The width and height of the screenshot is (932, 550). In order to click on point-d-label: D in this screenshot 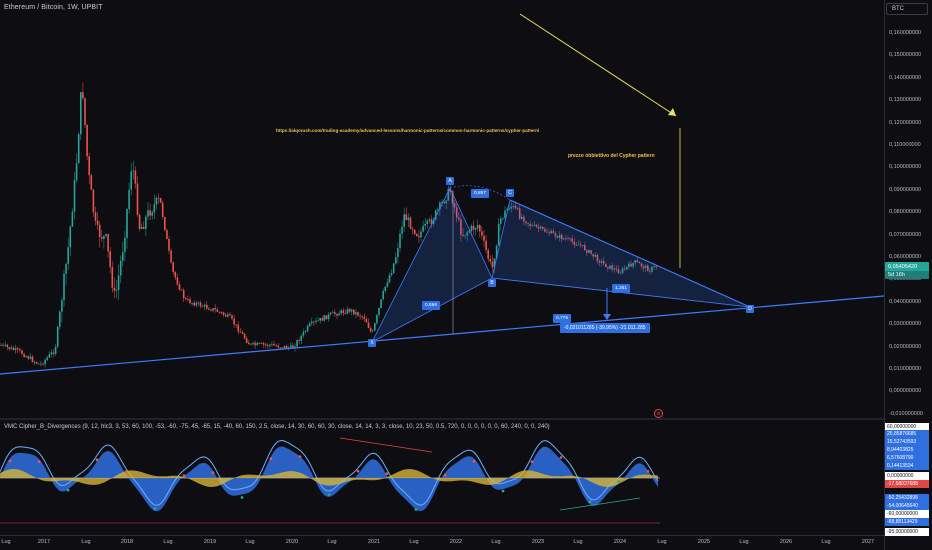, I will do `click(750, 309)`.